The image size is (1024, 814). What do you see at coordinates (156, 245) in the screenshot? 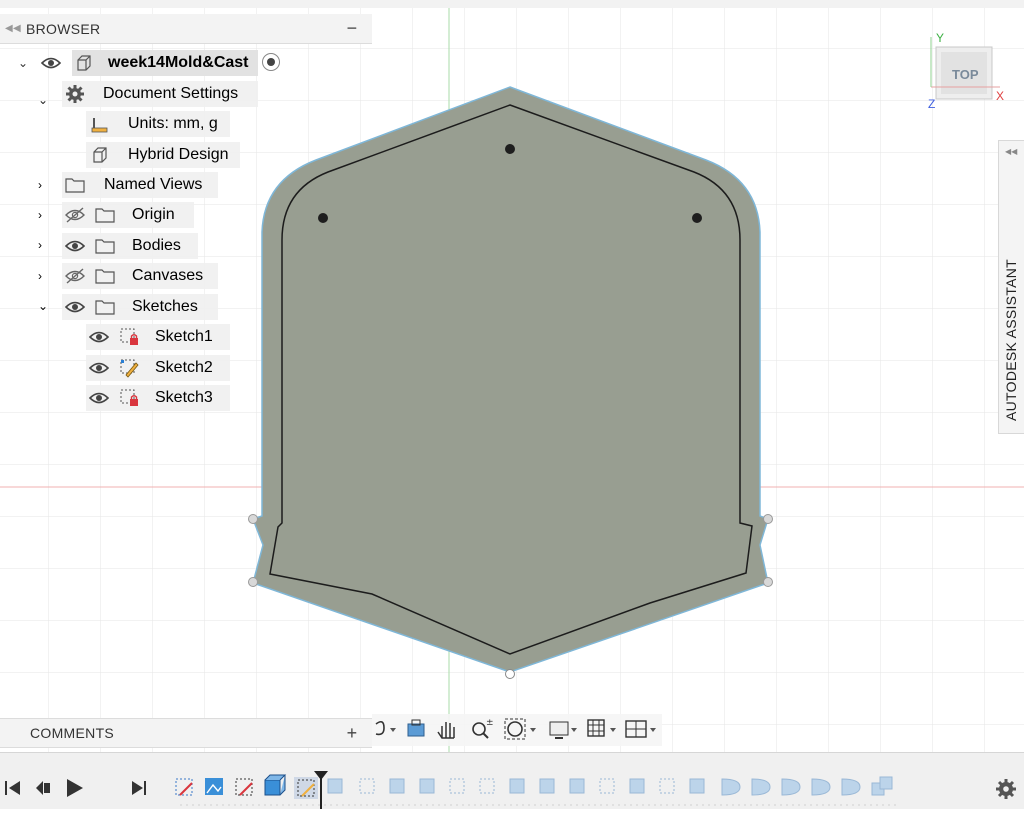
I see `bodies-label: Bodies` at bounding box center [156, 245].